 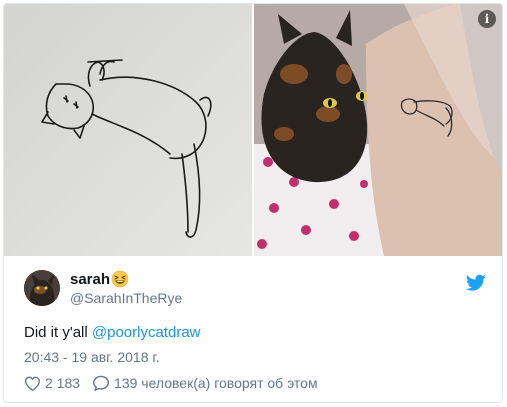 What do you see at coordinates (92, 357) in the screenshot?
I see `tweet-timestamp: 20:43 - 19 авг. 2018 г.` at bounding box center [92, 357].